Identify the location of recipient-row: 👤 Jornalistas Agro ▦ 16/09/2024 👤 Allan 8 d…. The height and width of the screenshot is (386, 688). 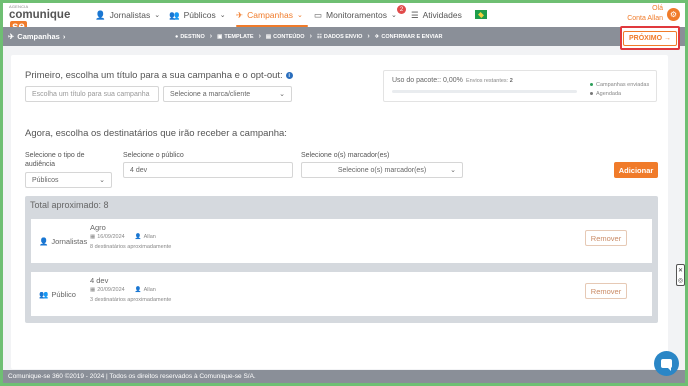
(341, 241).